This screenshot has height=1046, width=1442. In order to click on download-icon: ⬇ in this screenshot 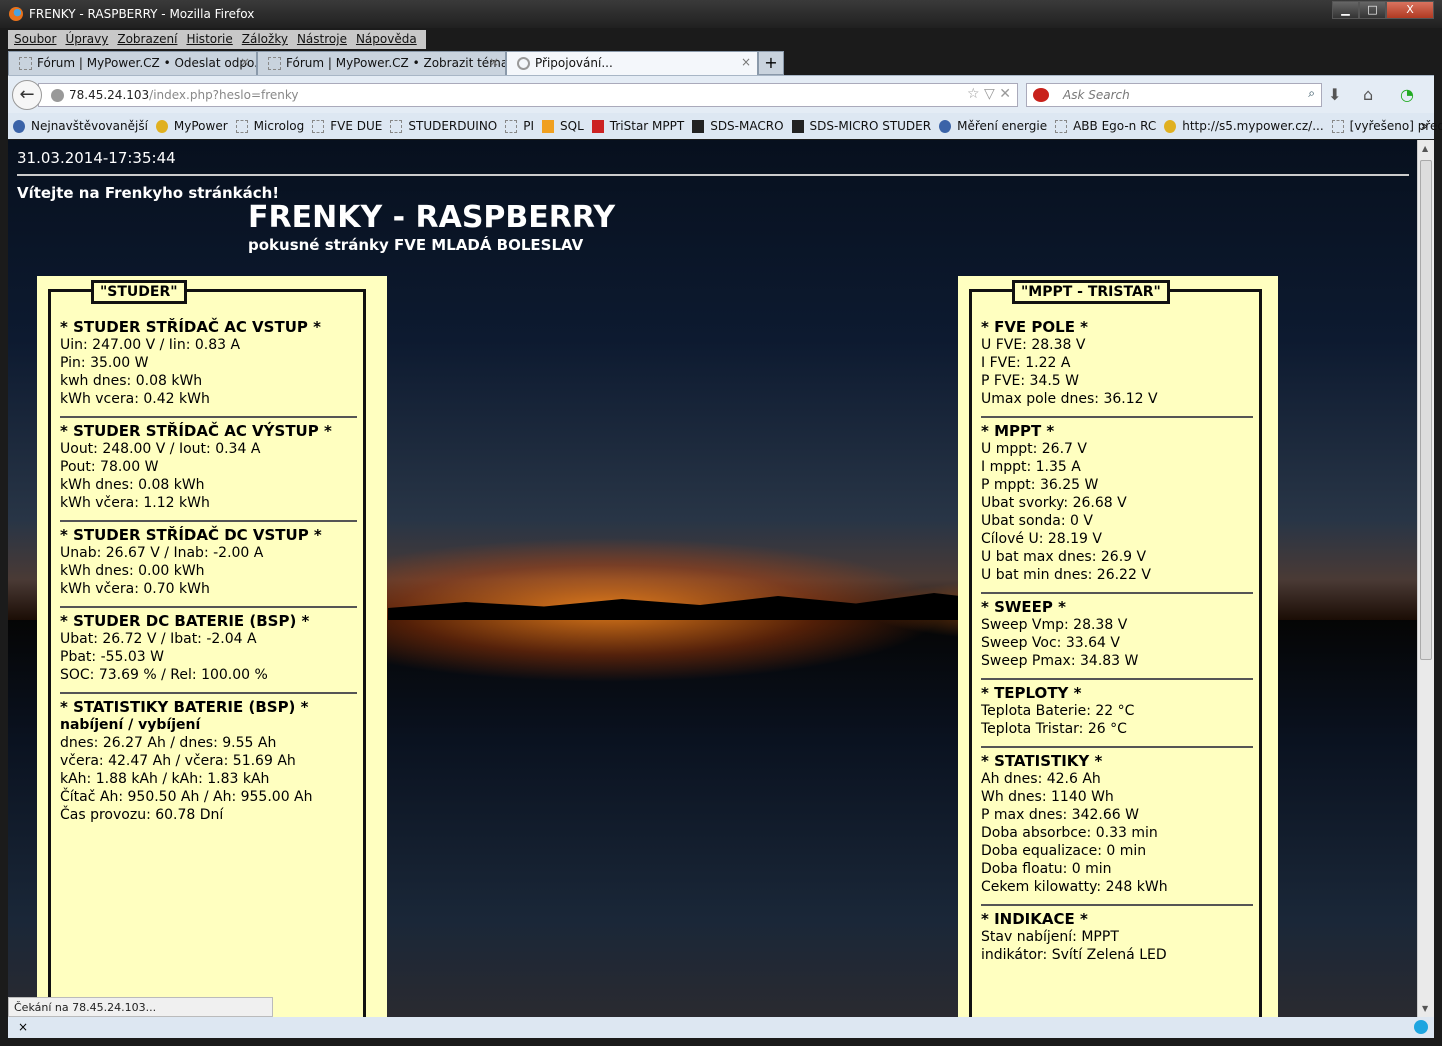, I will do `click(1334, 94)`.